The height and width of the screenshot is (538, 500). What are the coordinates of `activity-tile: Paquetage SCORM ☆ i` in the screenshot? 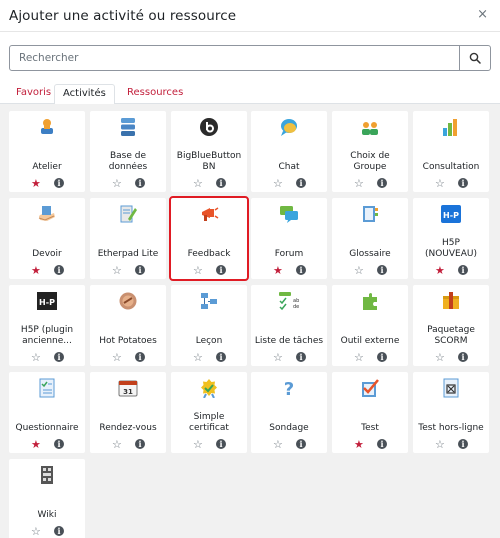 It's located at (451, 325).